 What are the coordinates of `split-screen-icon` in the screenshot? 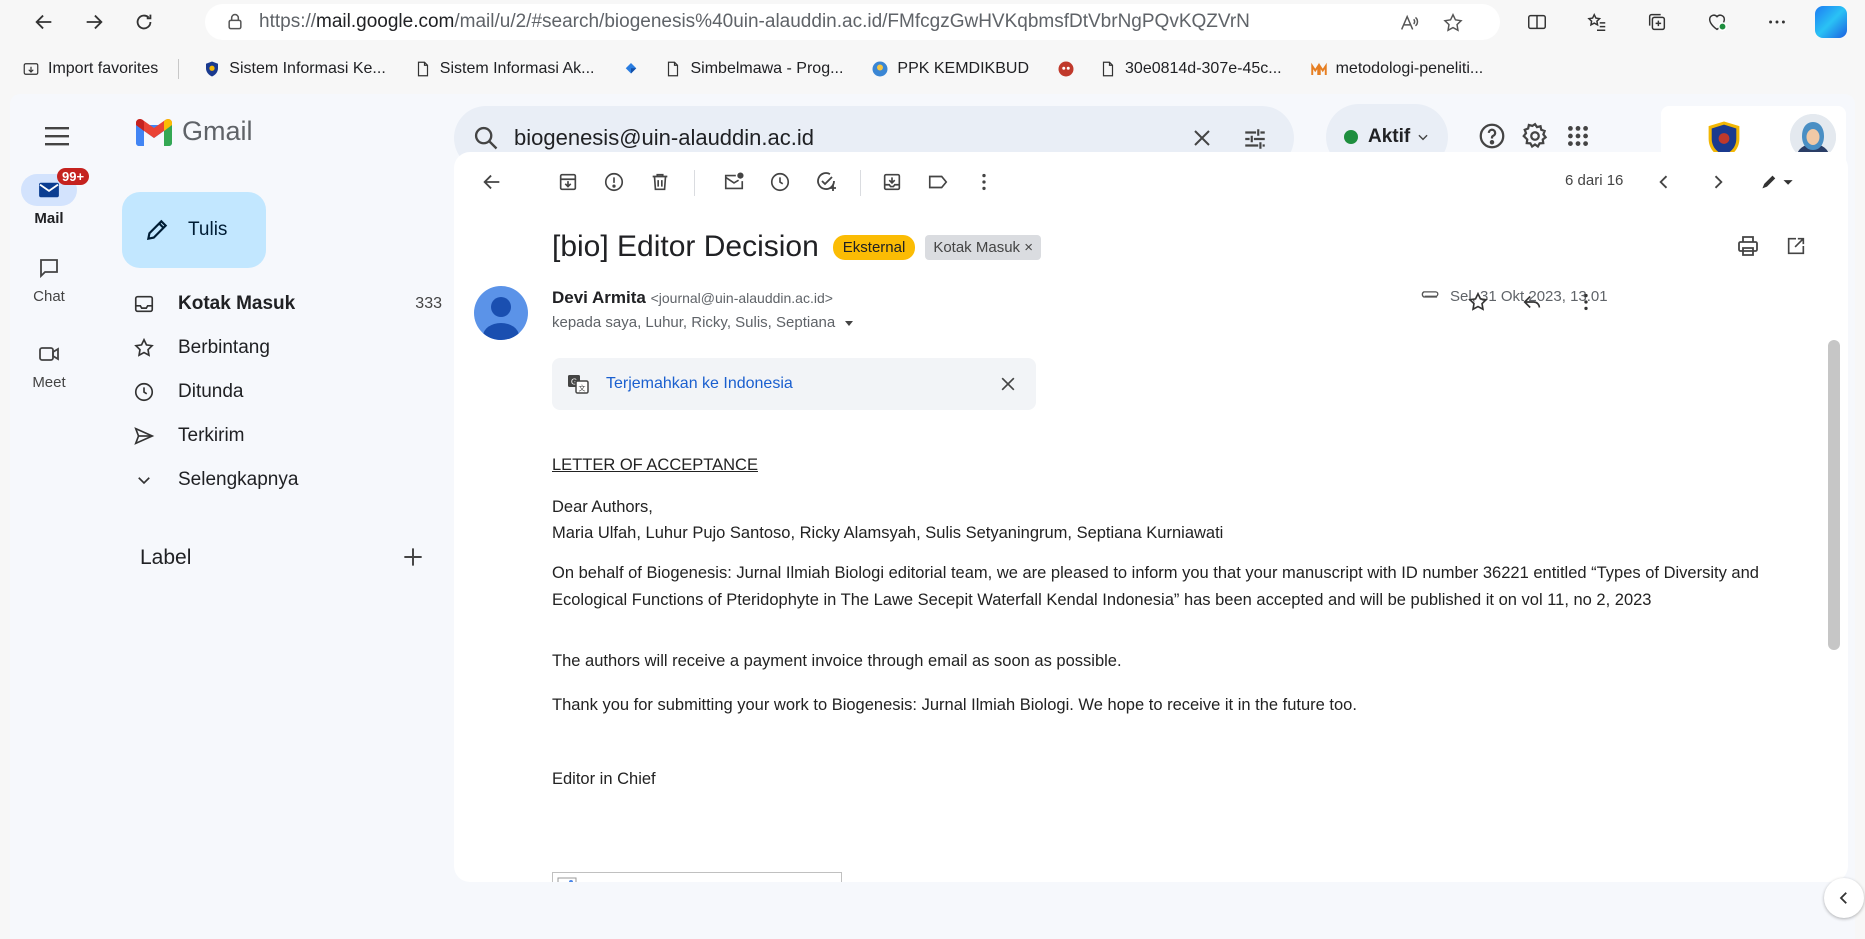 It's located at (1537, 22).